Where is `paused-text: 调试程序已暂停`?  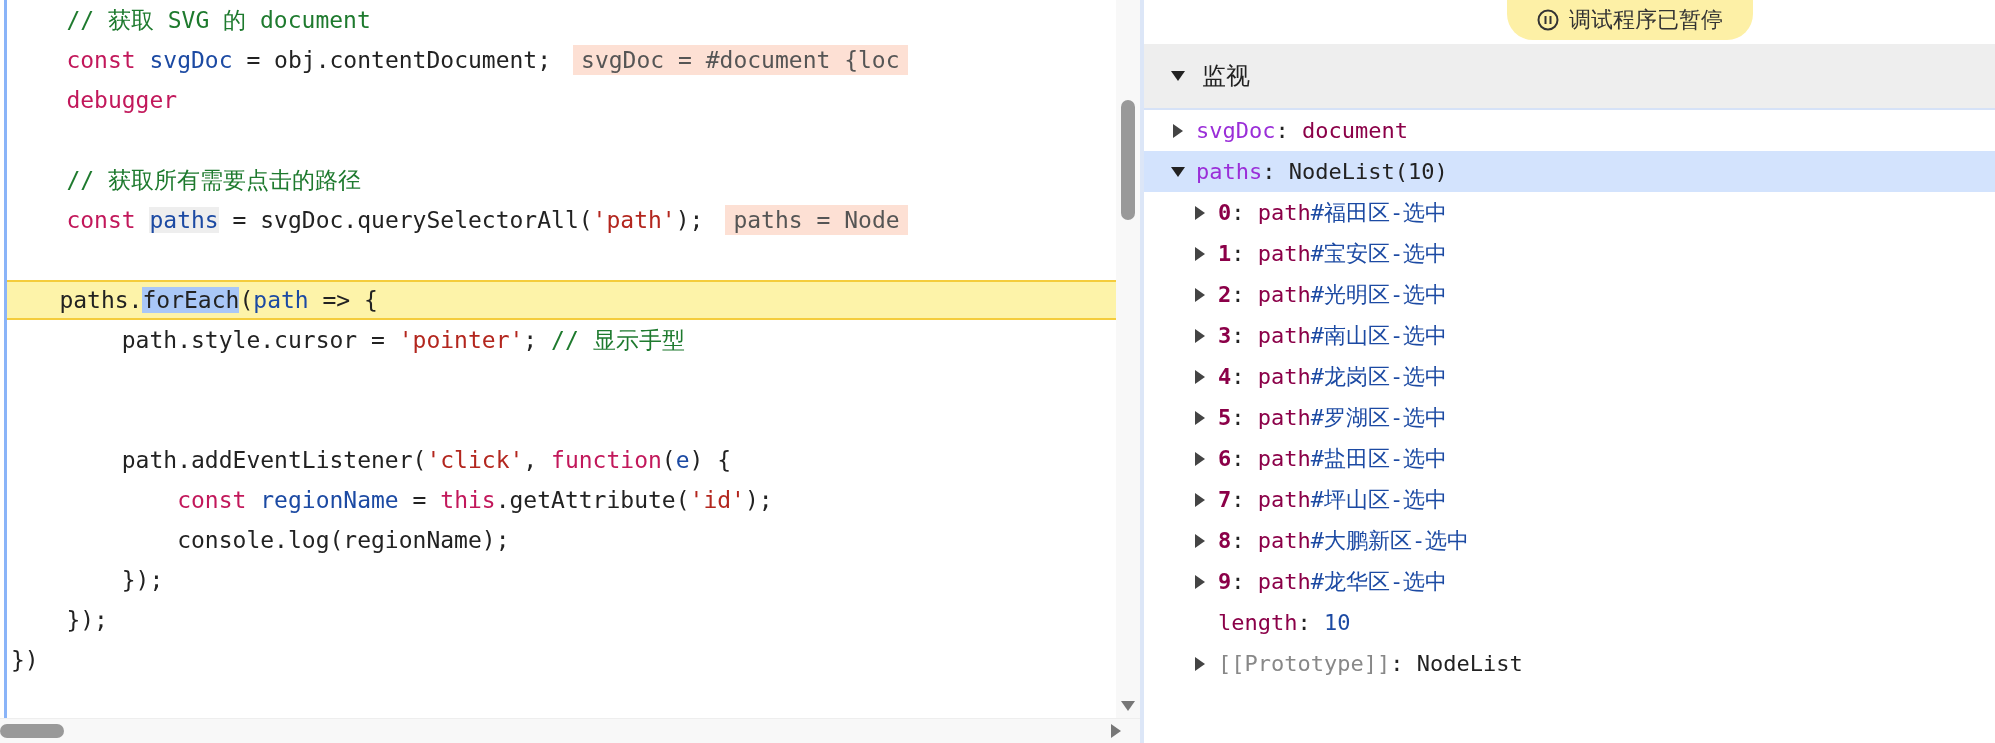 paused-text: 调试程序已暂停 is located at coordinates (1645, 20).